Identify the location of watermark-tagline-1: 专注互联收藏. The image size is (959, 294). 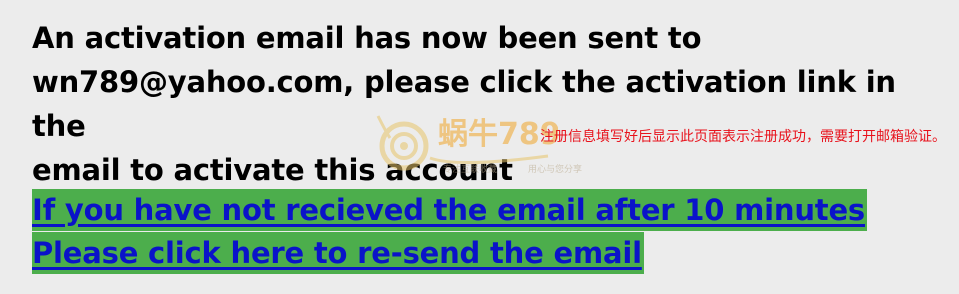
(470, 170).